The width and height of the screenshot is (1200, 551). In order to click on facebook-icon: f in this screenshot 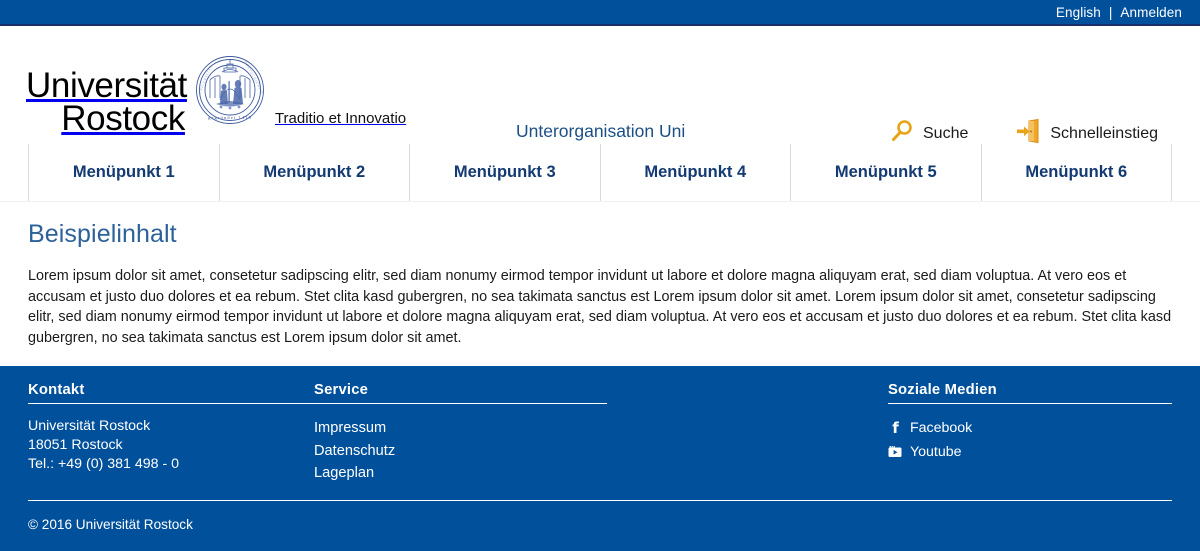, I will do `click(895, 428)`.